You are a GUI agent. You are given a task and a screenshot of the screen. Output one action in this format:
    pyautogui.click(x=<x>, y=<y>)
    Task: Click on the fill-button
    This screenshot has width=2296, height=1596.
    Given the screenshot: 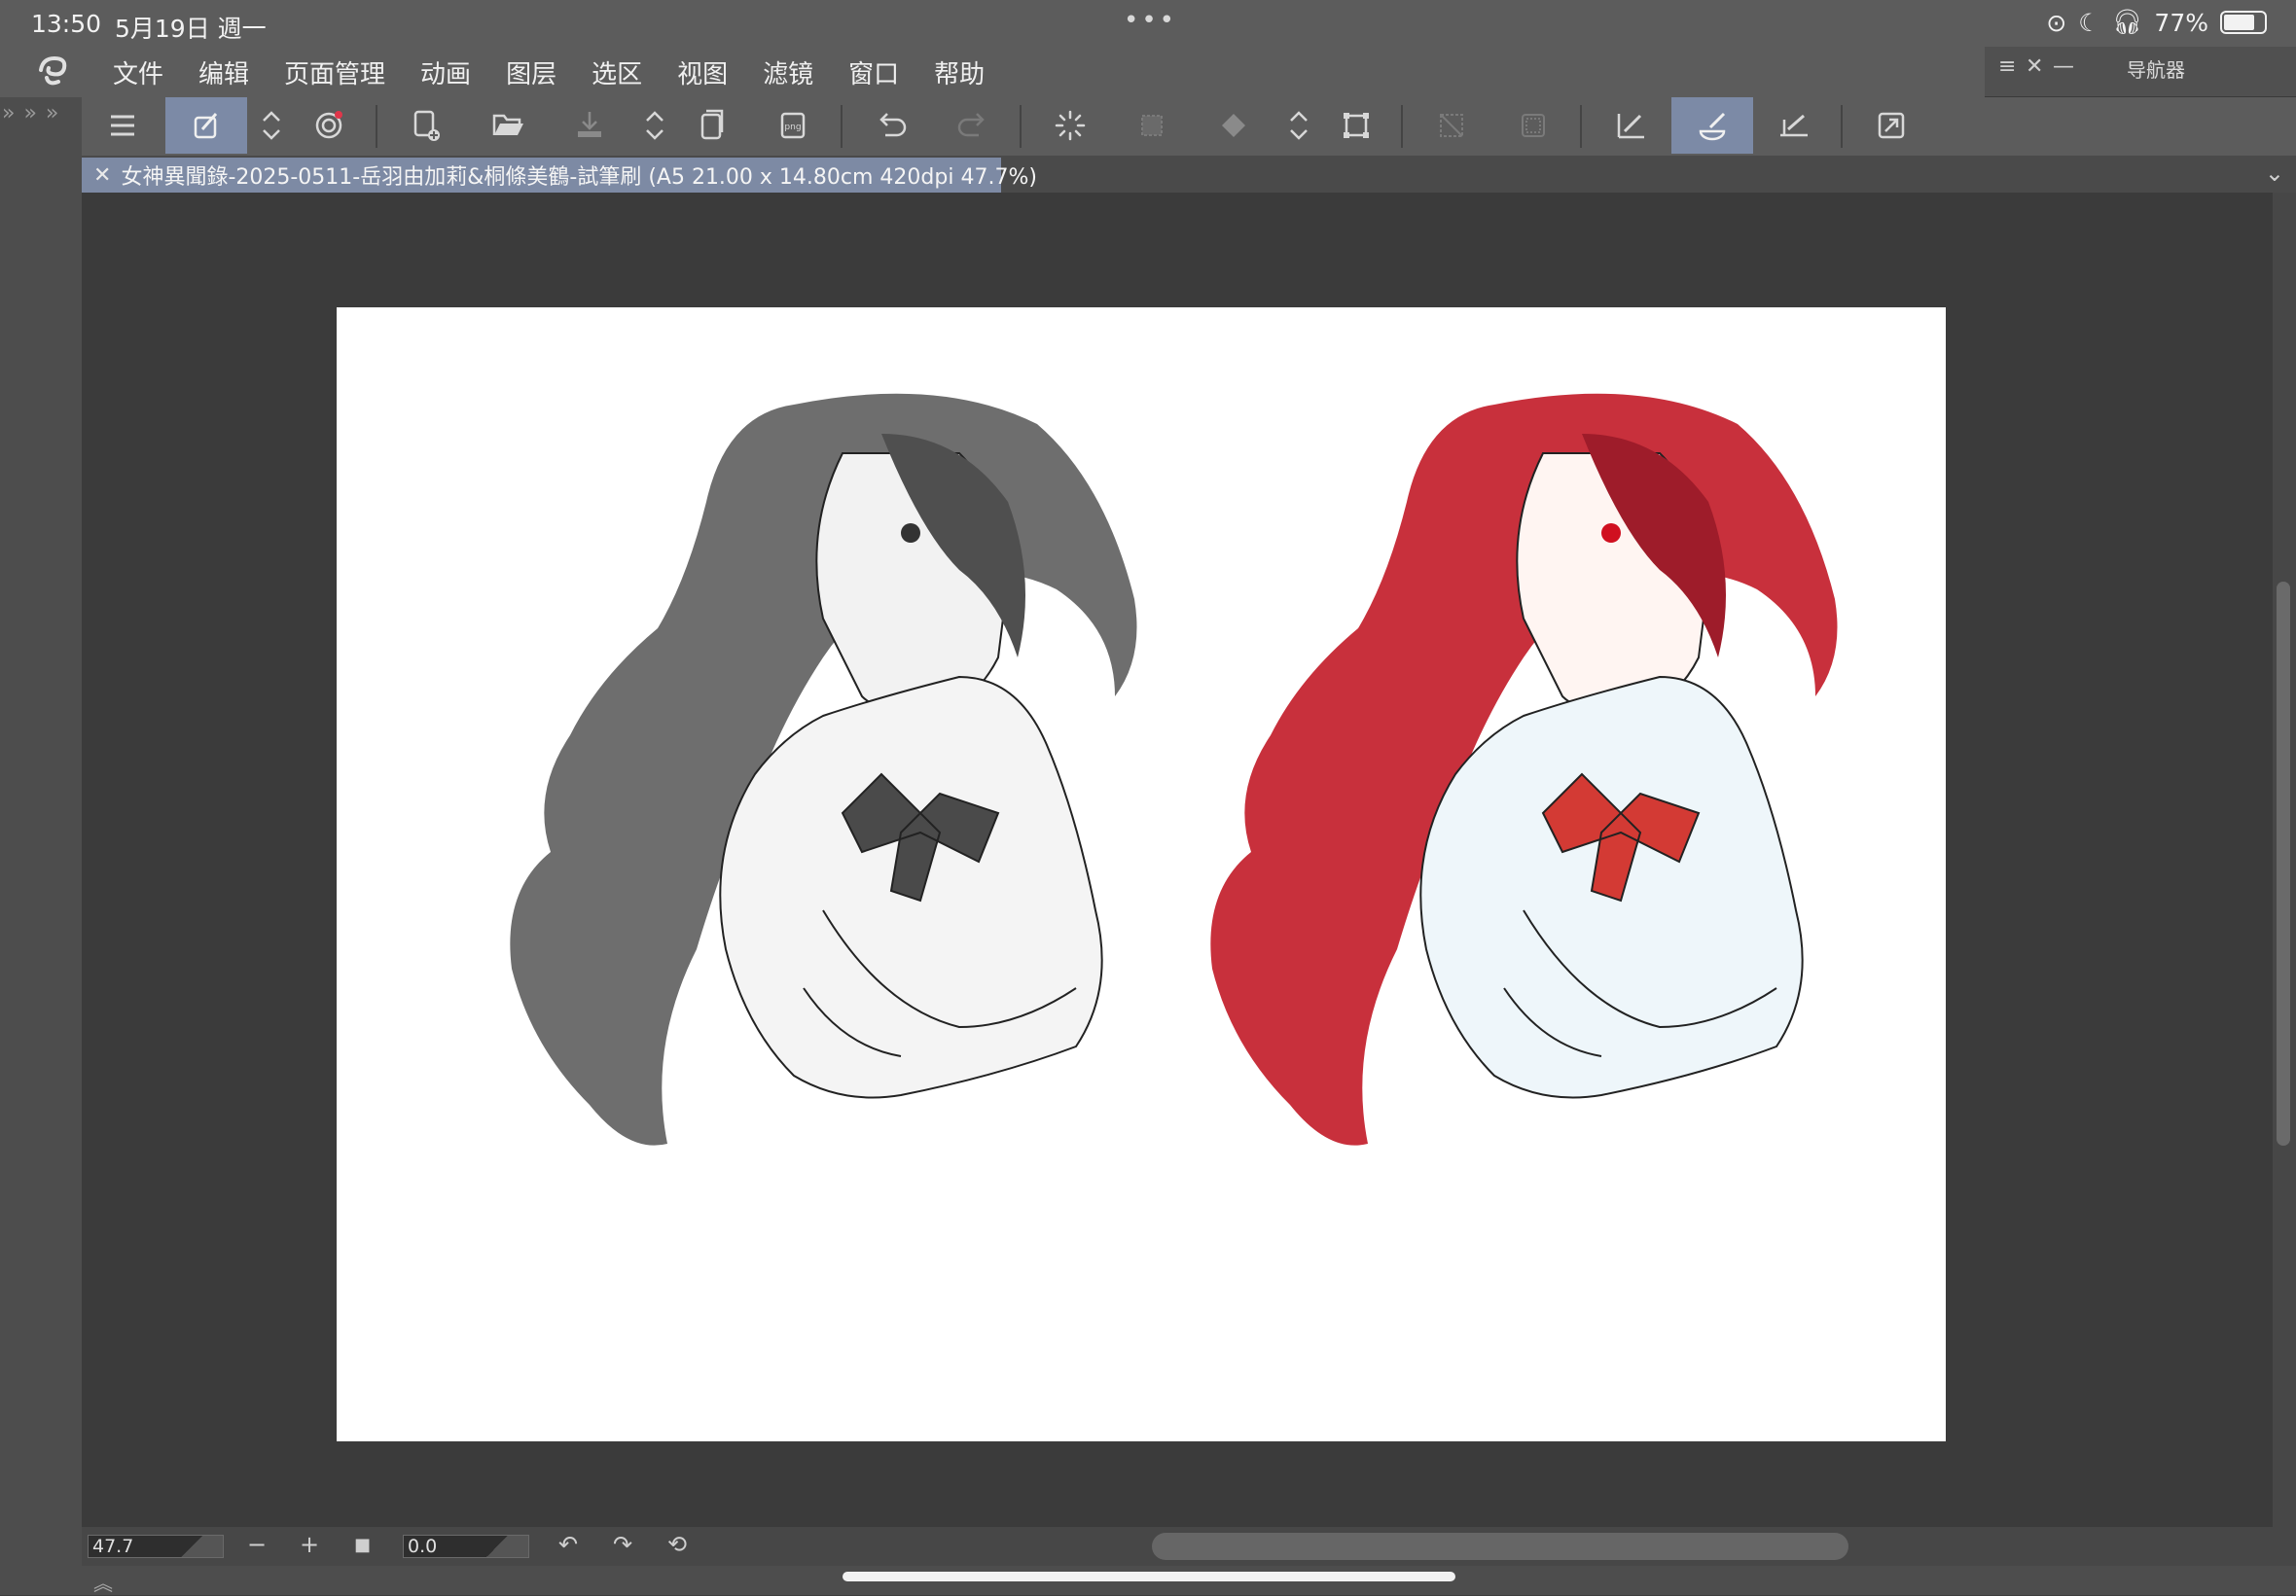 What is the action you would take?
    pyautogui.click(x=1233, y=126)
    